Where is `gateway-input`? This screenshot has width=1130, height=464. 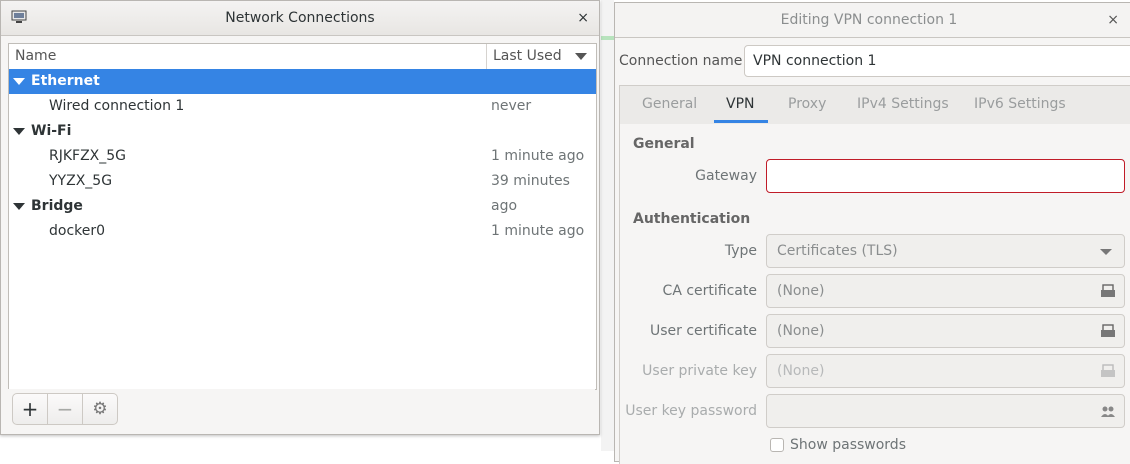
gateway-input is located at coordinates (945, 176).